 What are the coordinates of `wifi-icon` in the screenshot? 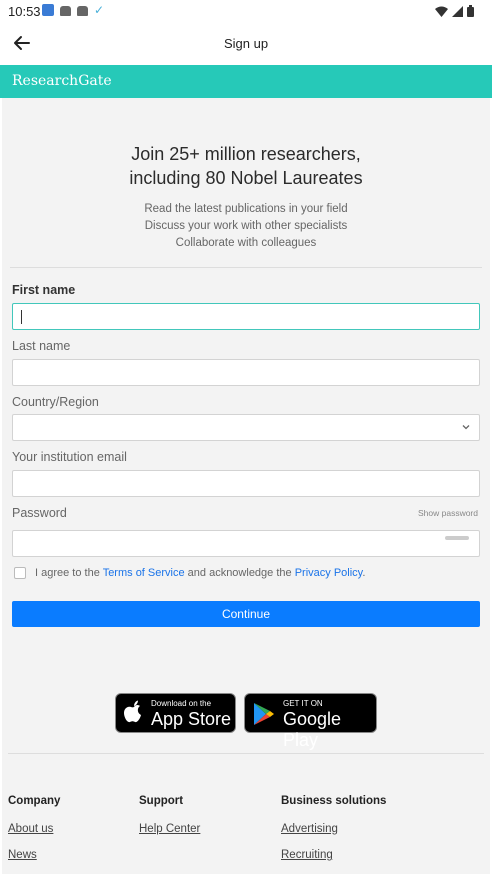 It's located at (441, 11).